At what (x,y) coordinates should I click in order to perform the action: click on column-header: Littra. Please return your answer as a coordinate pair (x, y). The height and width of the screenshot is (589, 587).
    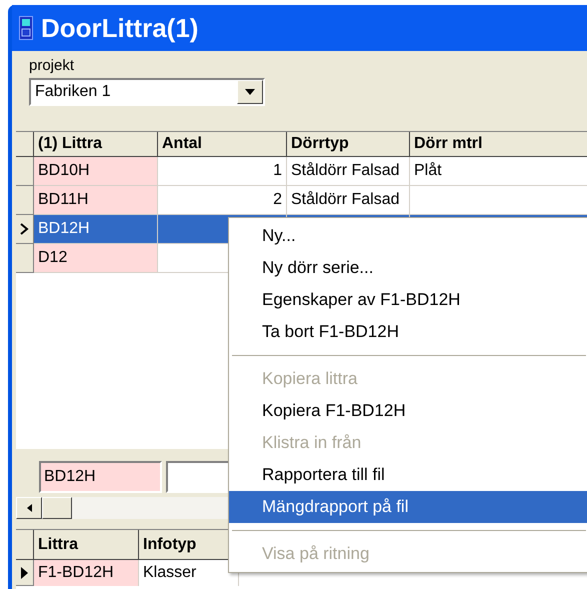
    Looking at the image, I should click on (86, 545).